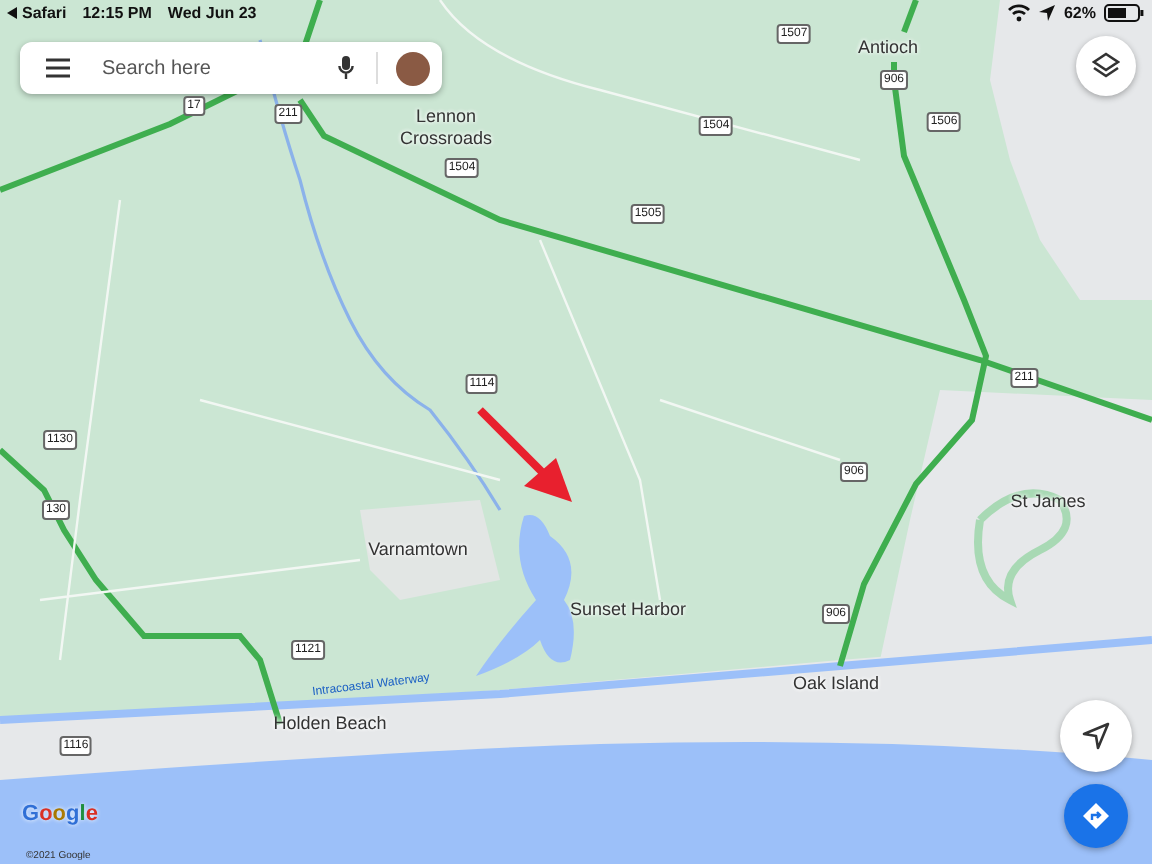 This screenshot has width=1152, height=864. I want to click on search-field: Search here, so click(212, 68).